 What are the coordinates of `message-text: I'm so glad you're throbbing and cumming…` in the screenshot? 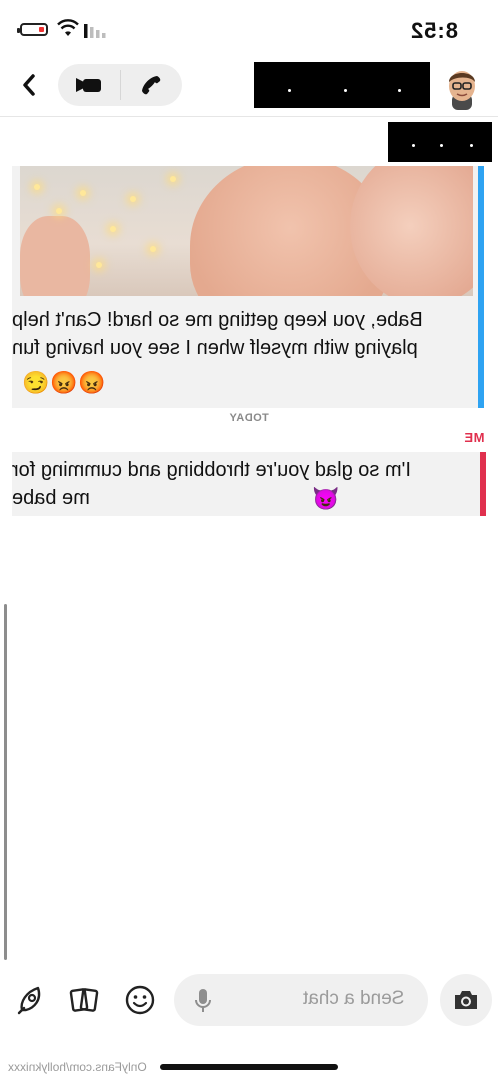 It's located at (211, 484).